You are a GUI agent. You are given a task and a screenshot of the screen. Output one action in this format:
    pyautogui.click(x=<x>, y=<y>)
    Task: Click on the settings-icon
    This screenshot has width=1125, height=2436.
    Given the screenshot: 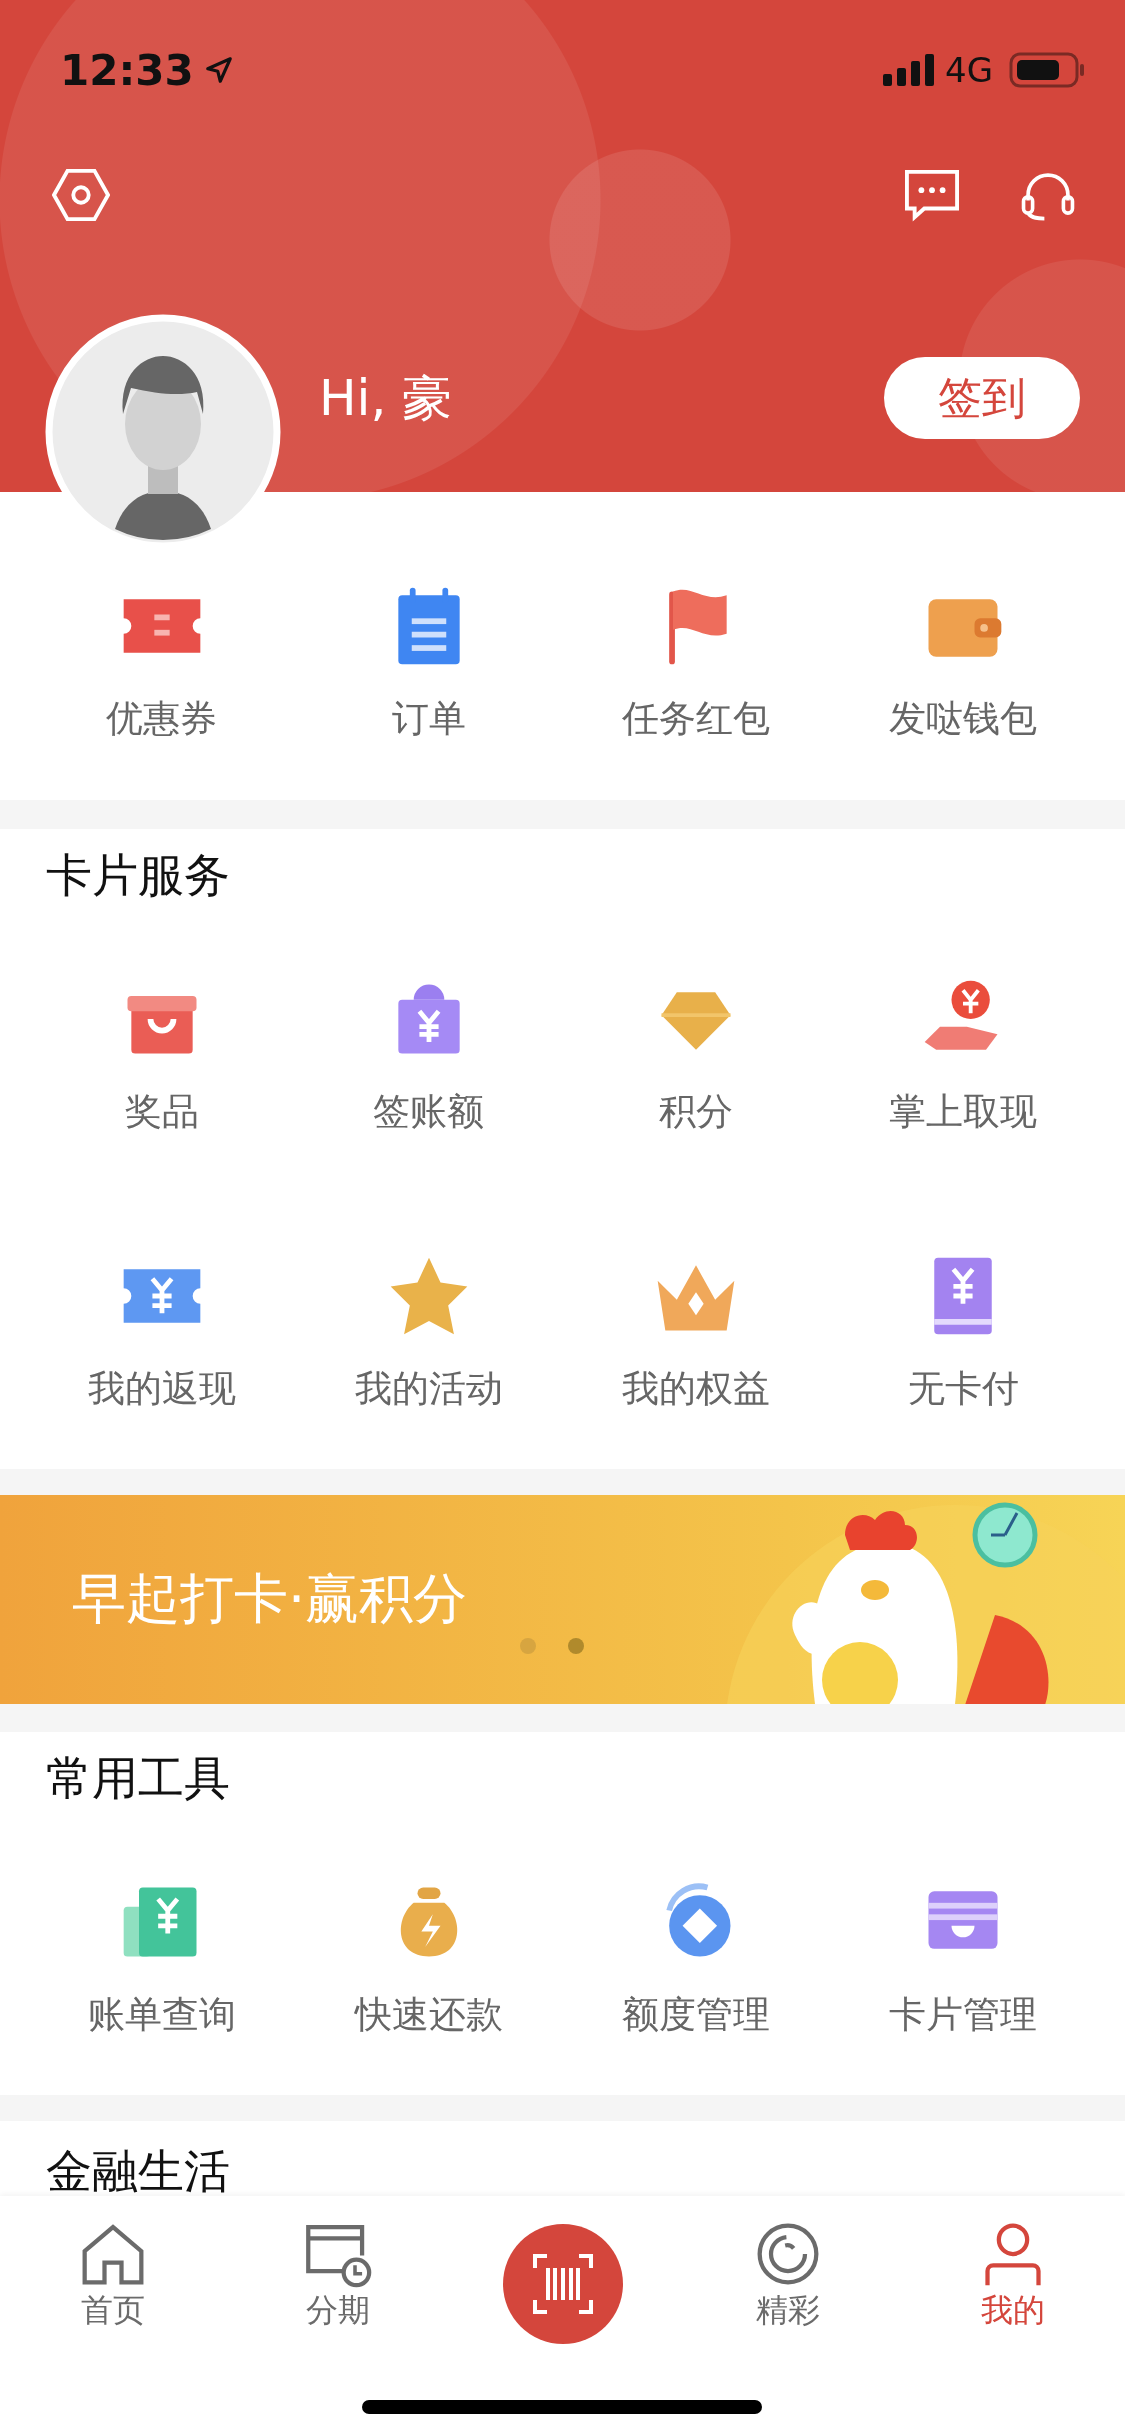 What is the action you would take?
    pyautogui.click(x=81, y=195)
    